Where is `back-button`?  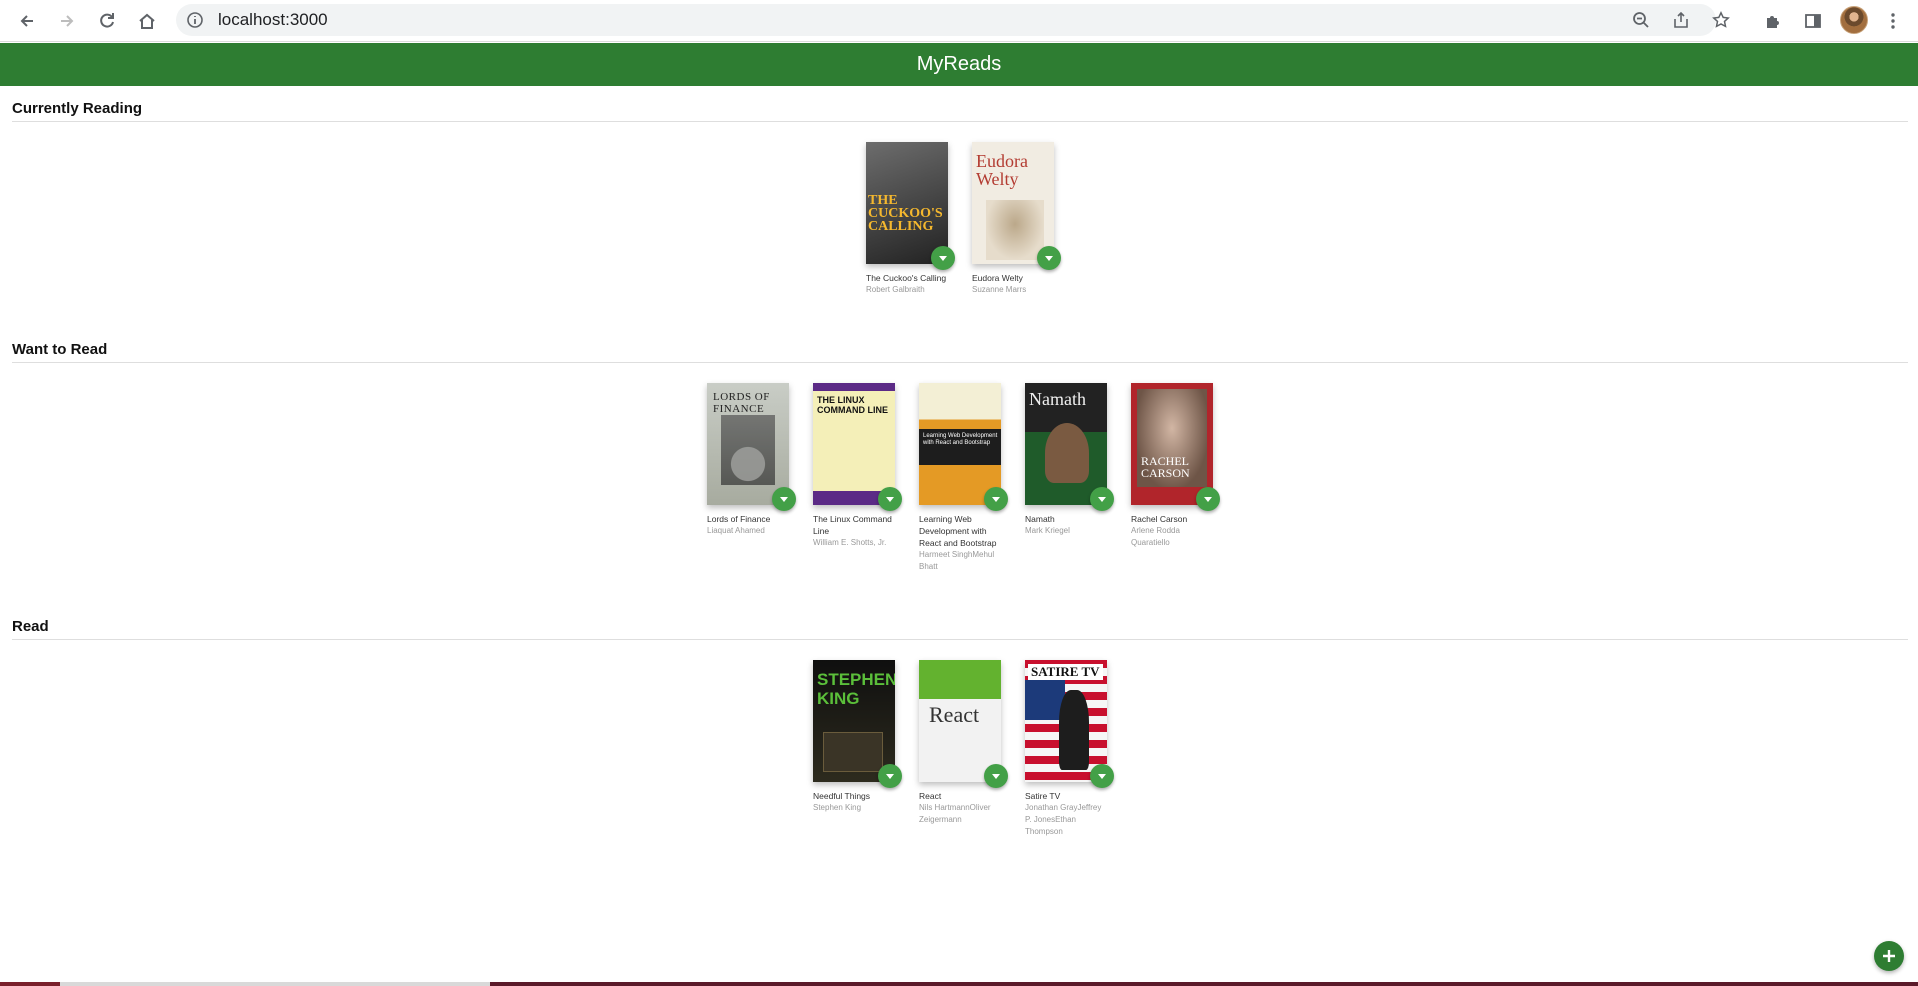 back-button is located at coordinates (27, 21).